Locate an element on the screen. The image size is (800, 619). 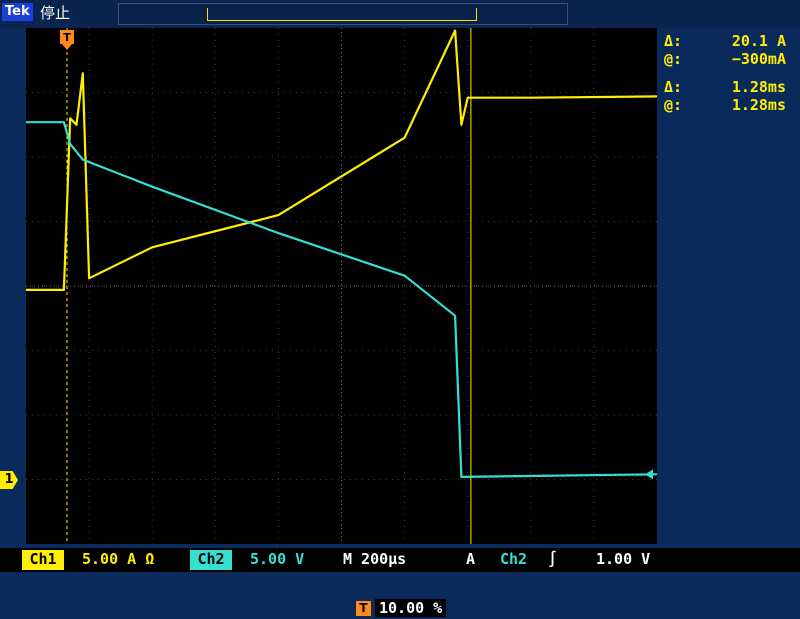
horizontal-position-value: 10.00 % is located at coordinates (411, 608).